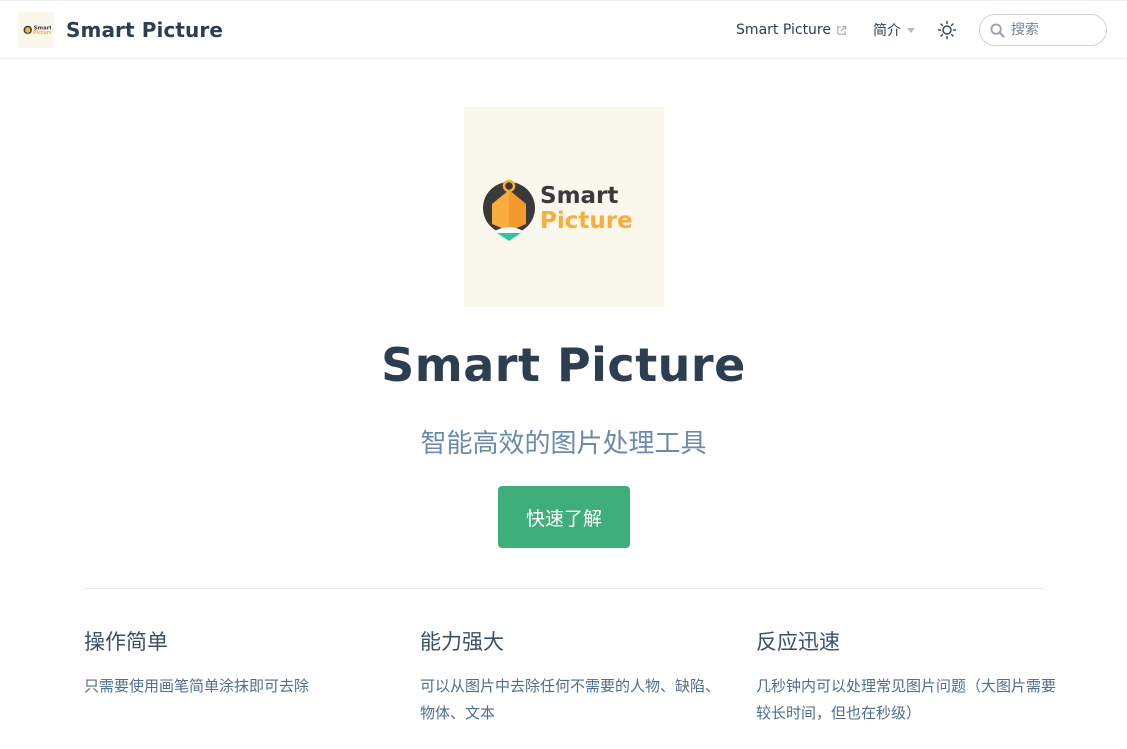 The width and height of the screenshot is (1127, 749). What do you see at coordinates (579, 196) in the screenshot?
I see `logo-text-smart: Smart` at bounding box center [579, 196].